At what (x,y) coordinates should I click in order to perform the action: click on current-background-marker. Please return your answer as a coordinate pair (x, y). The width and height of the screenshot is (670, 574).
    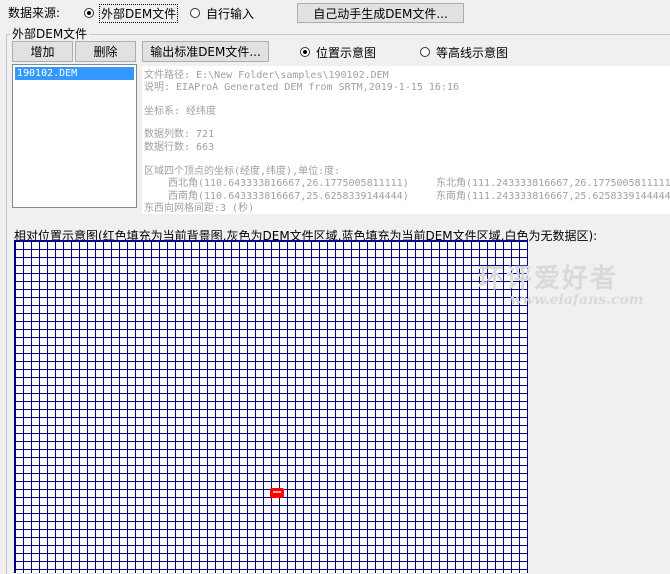
    Looking at the image, I should click on (277, 493).